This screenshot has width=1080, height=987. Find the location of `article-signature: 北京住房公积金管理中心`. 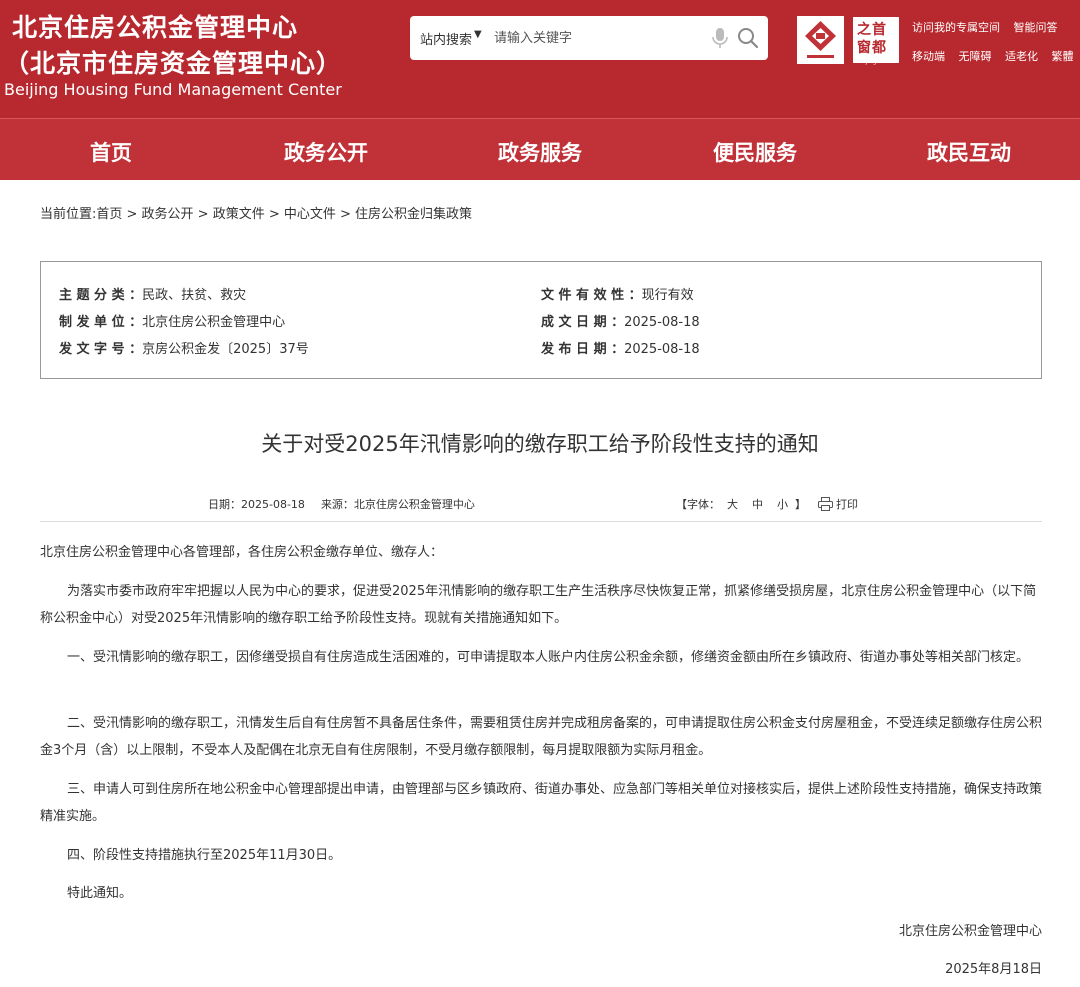

article-signature: 北京住房公积金管理中心 is located at coordinates (970, 931).